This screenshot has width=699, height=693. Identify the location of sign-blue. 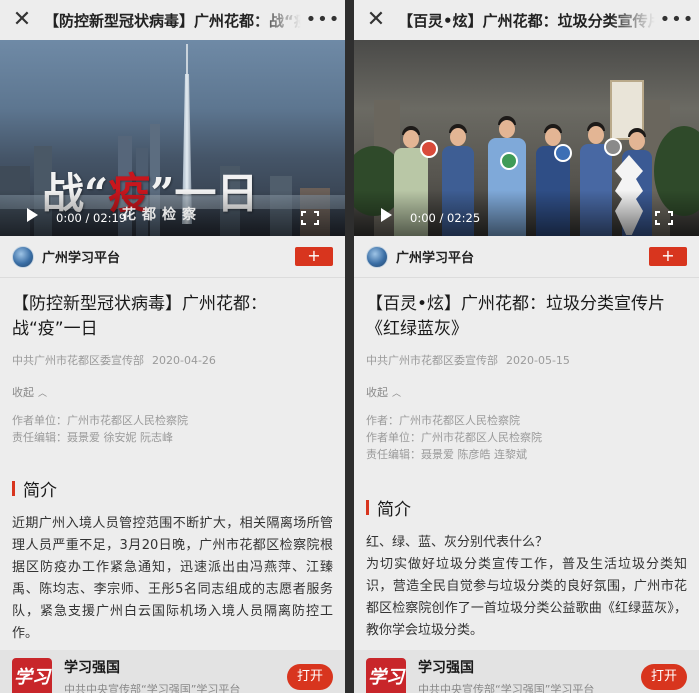
(563, 153).